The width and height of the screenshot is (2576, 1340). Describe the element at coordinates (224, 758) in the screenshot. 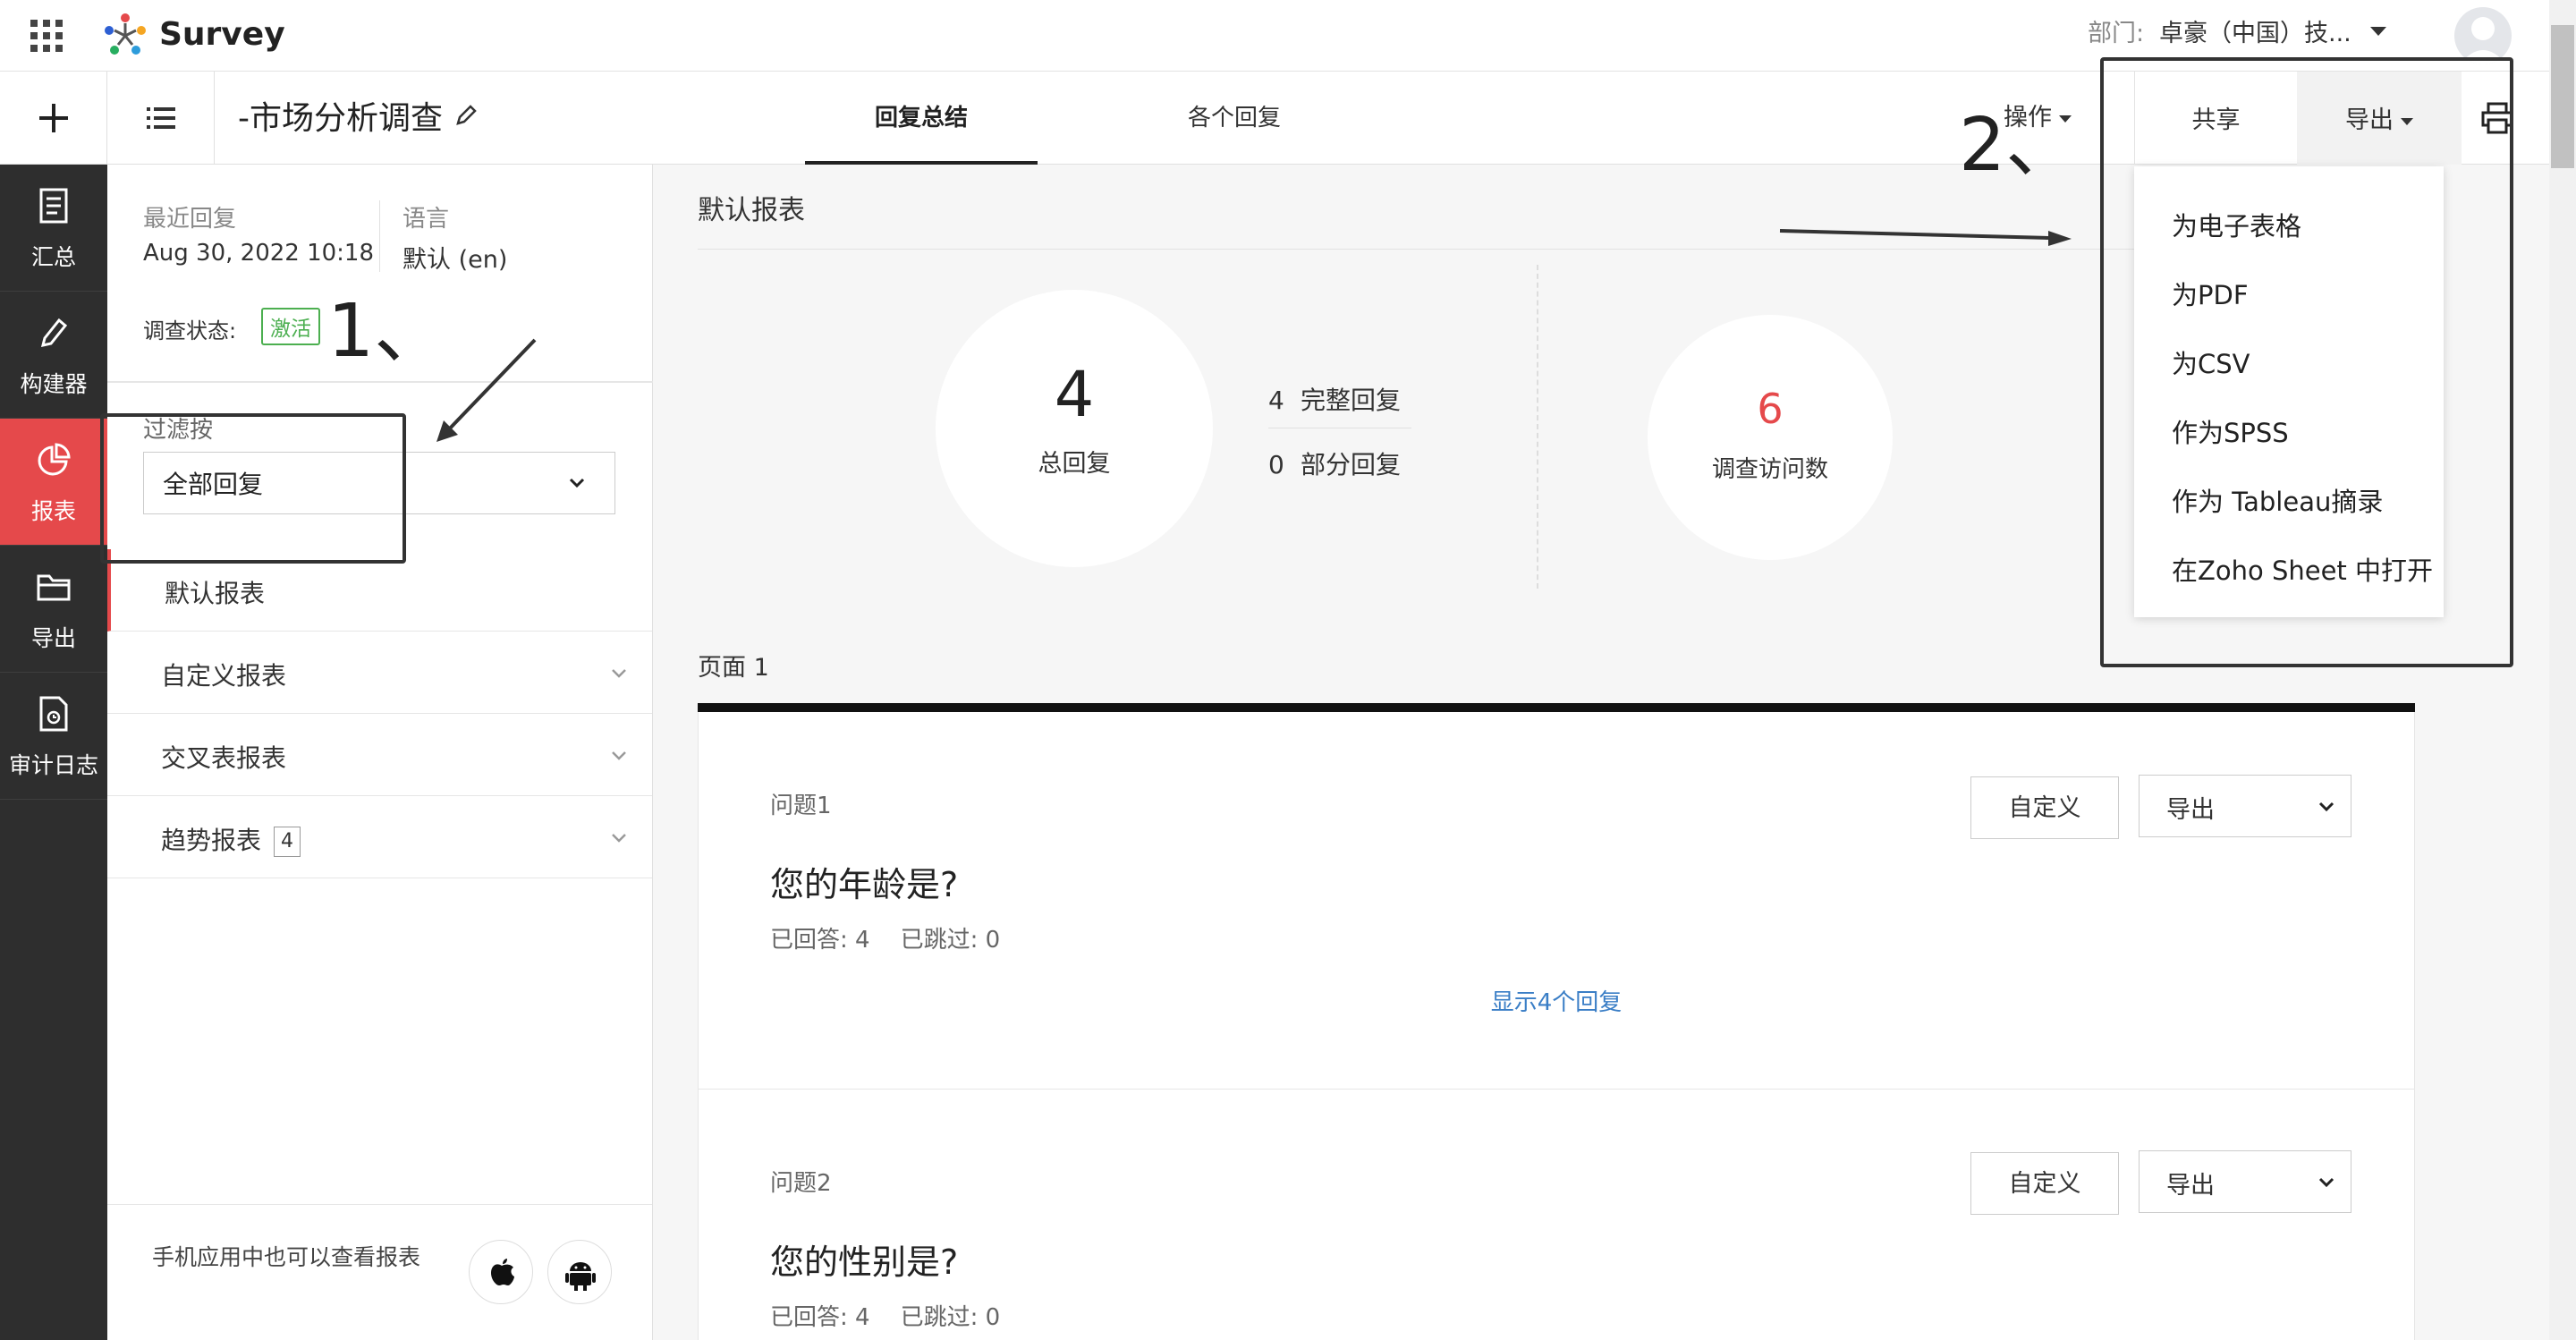

I see `report-item-label: 交叉表报表` at that location.